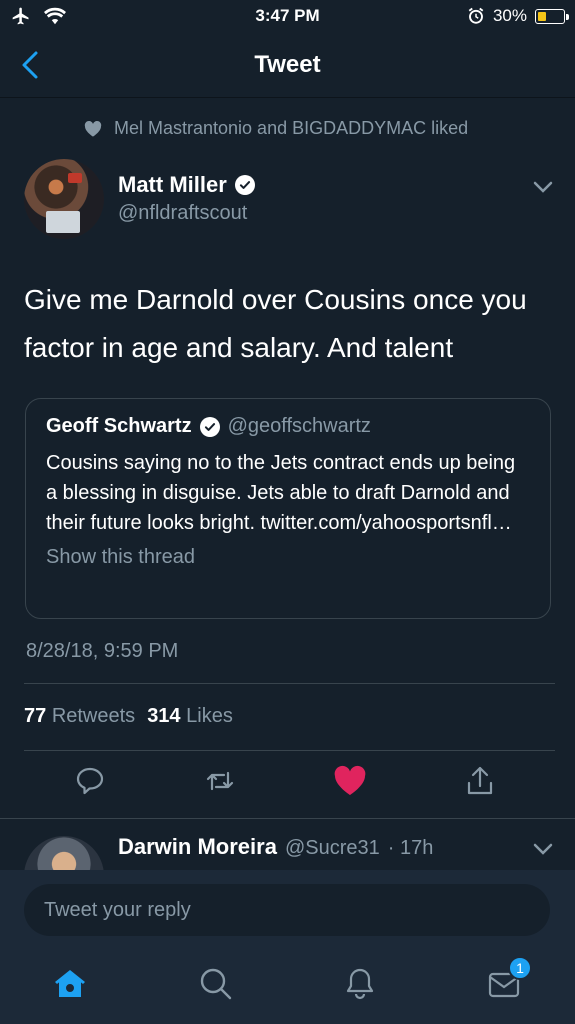  What do you see at coordinates (287, 910) in the screenshot?
I see `reply-input` at bounding box center [287, 910].